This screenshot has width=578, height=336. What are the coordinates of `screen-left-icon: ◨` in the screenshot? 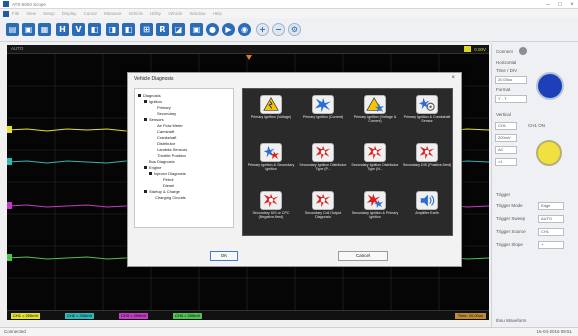 It's located at (112, 29).